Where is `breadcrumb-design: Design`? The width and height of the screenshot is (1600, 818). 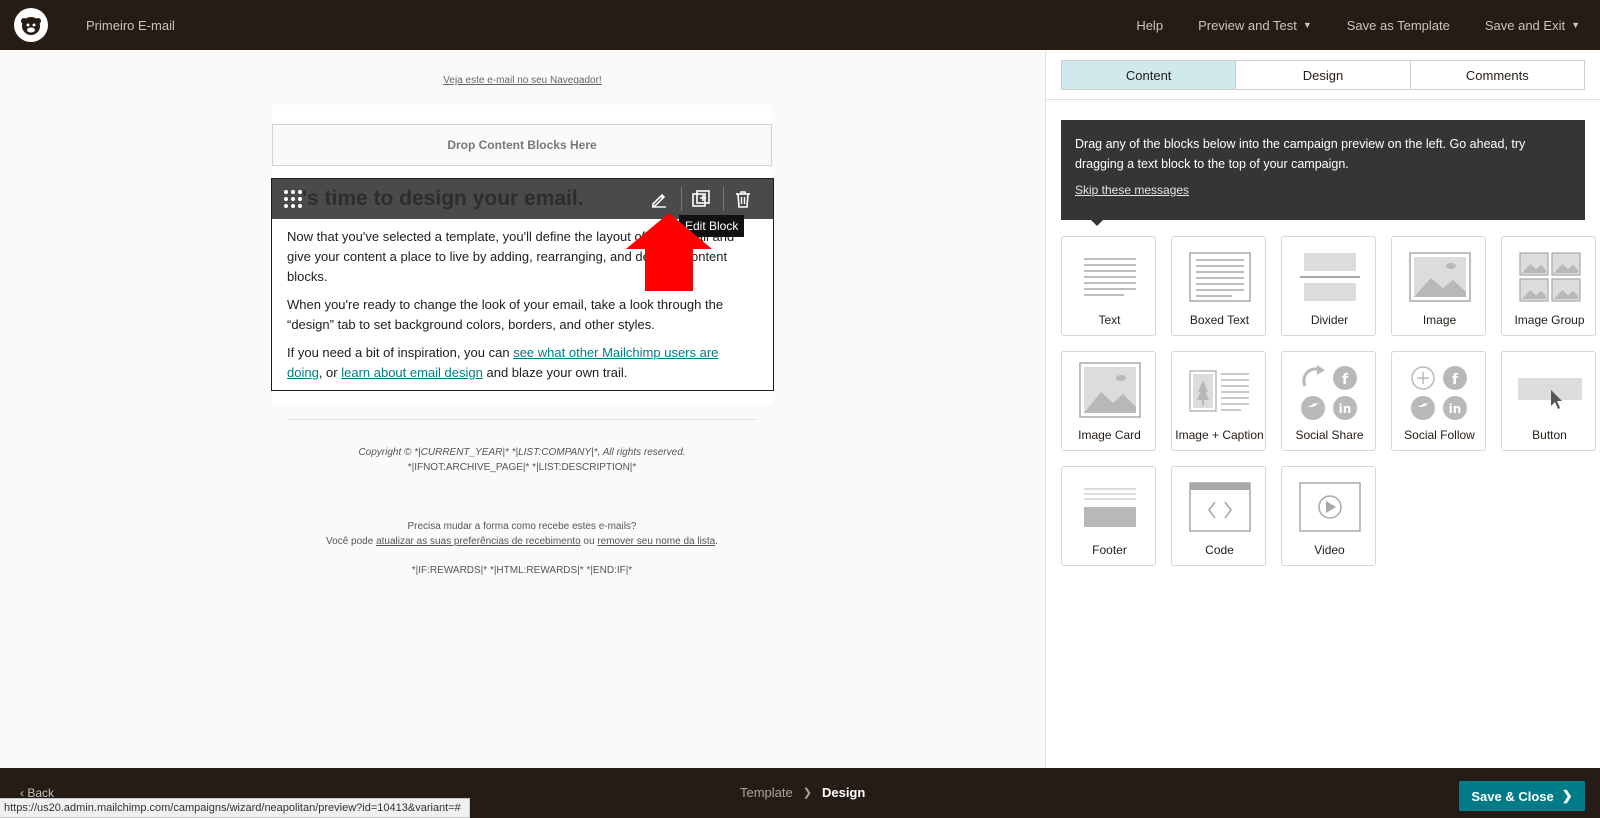 breadcrumb-design: Design is located at coordinates (843, 792).